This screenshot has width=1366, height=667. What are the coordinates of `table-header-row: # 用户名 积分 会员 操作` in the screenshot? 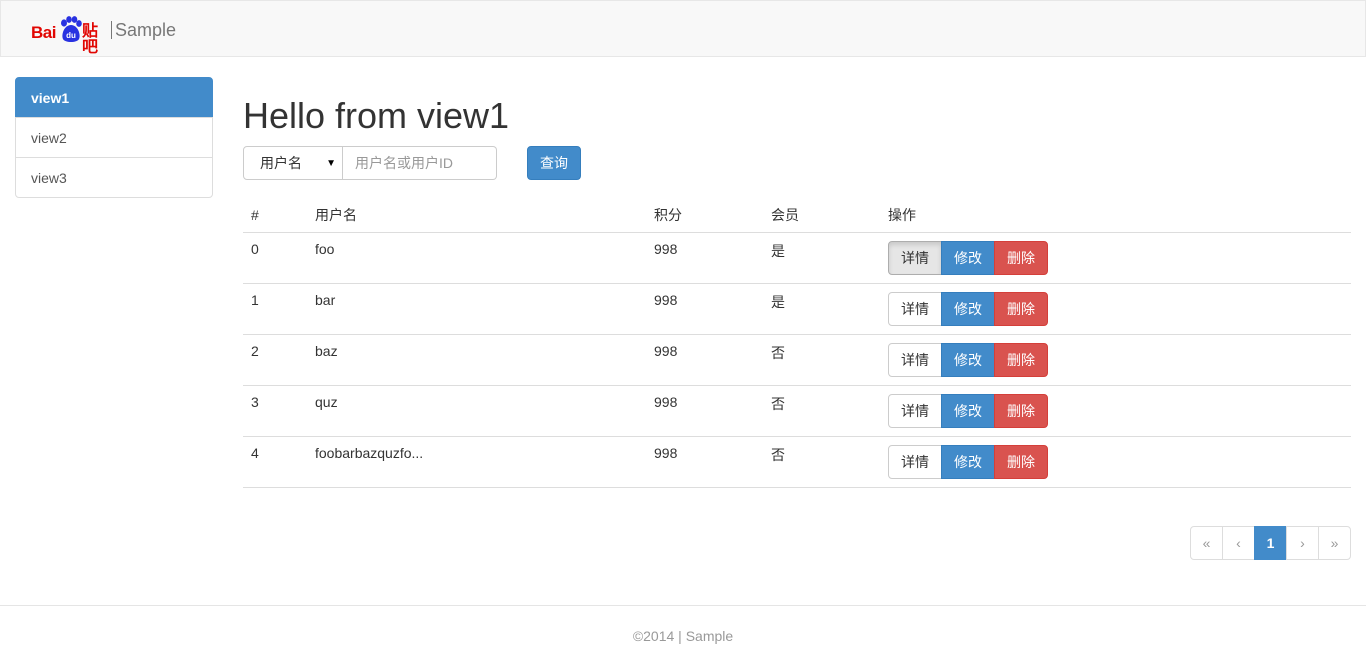 It's located at (797, 215).